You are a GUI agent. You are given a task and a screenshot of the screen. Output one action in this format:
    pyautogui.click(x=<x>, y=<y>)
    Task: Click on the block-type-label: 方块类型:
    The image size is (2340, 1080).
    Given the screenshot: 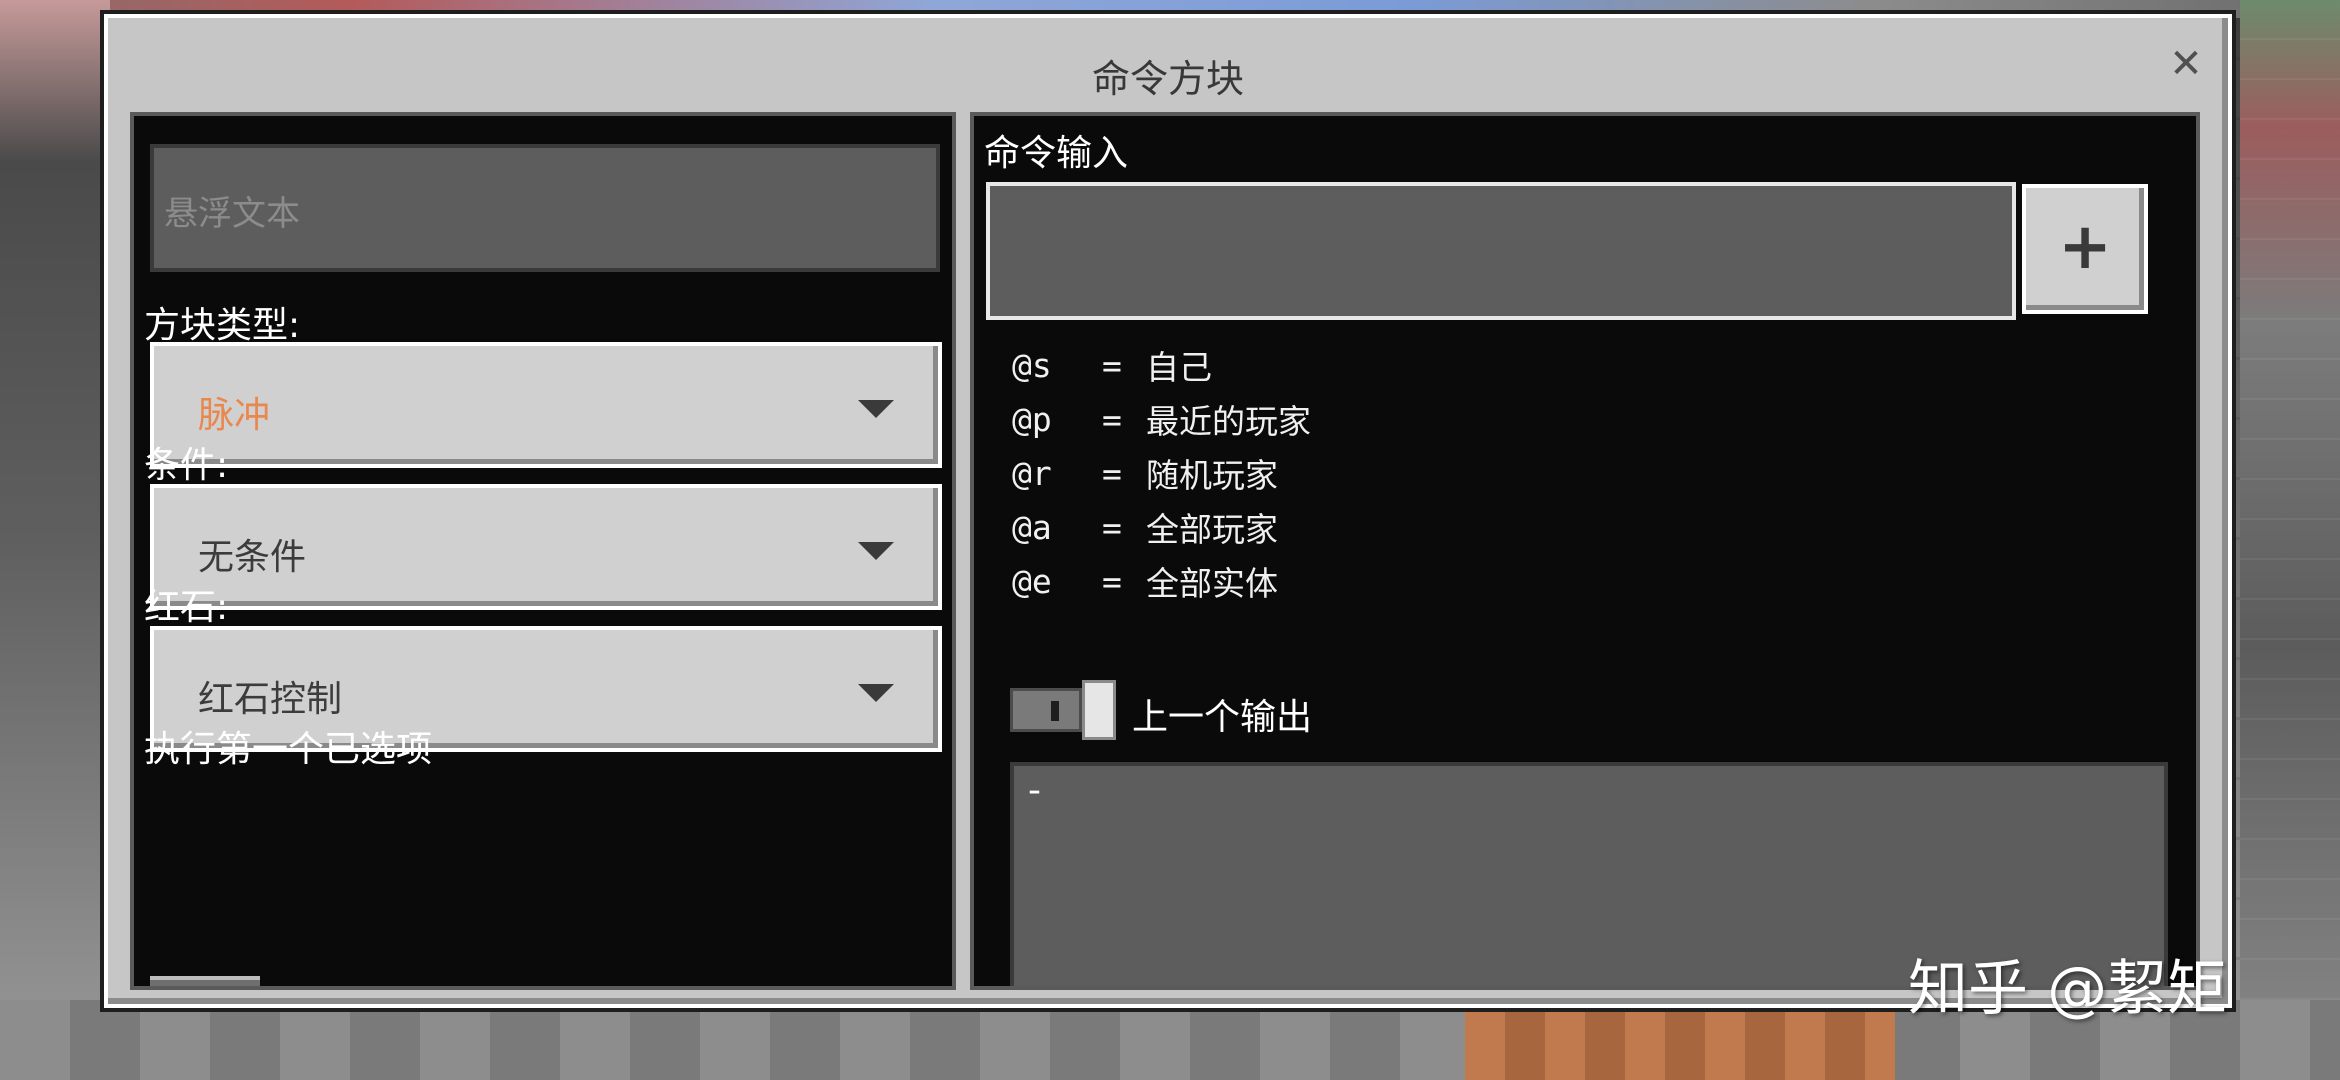 What is the action you would take?
    pyautogui.click(x=222, y=325)
    